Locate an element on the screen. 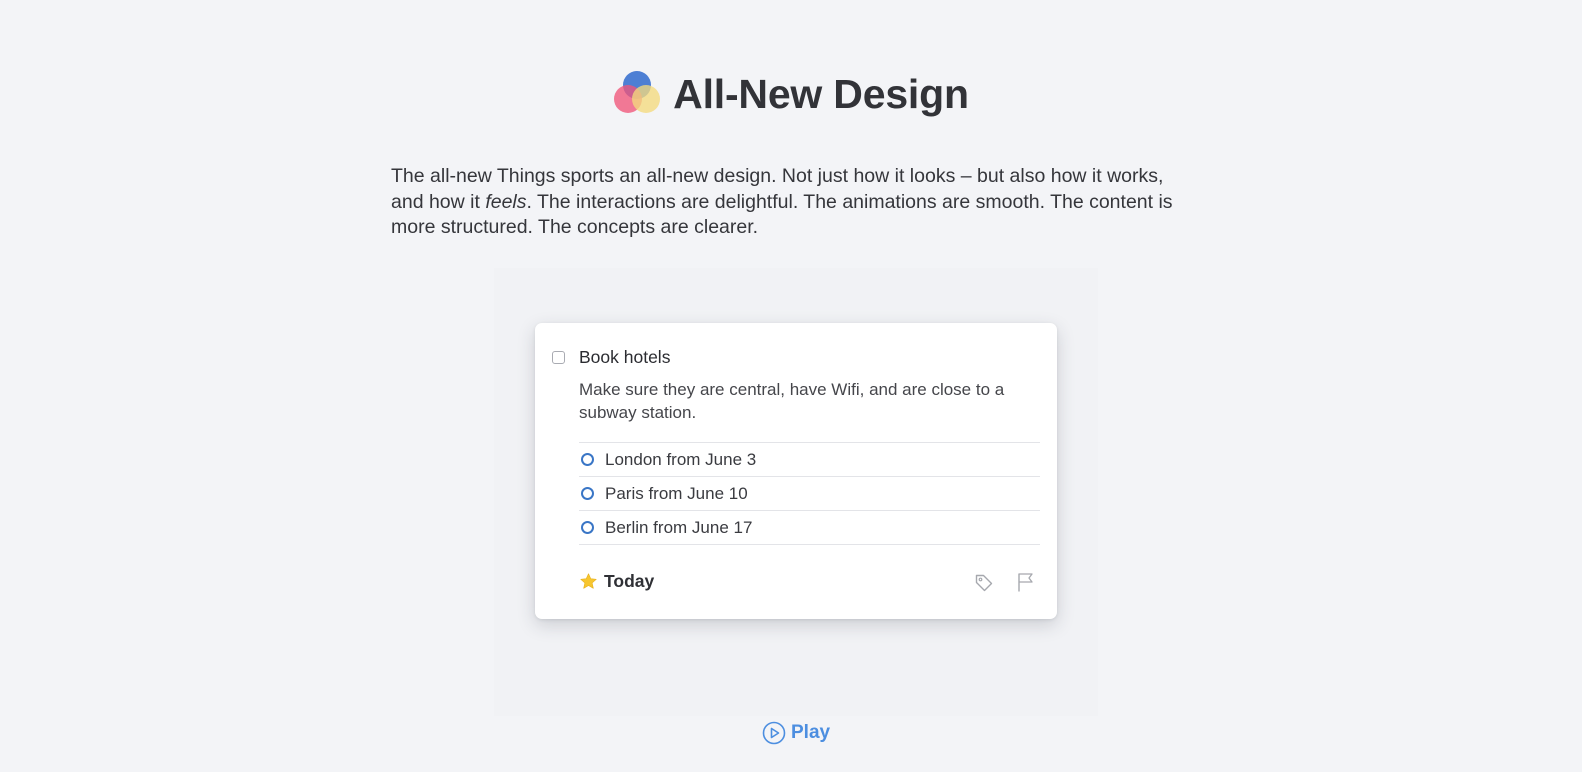 This screenshot has width=1582, height=772. flag-icon is located at coordinates (1026, 582).